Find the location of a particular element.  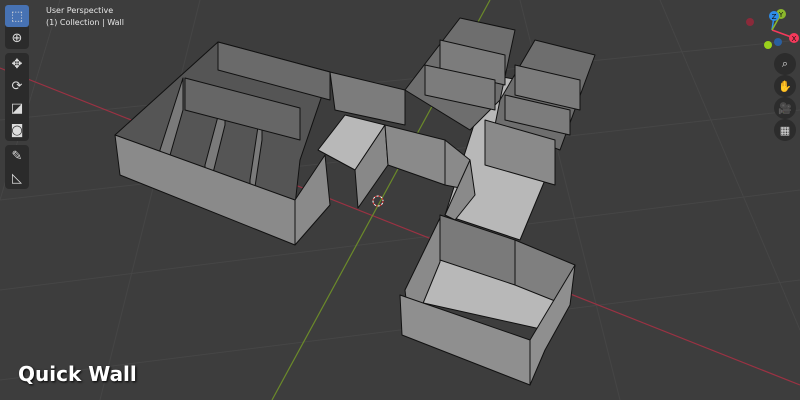

tool-shelf: ⬚ ⊕ ✥ ⟳ ◪ ◙ ✎ ◺ is located at coordinates (17, 99).